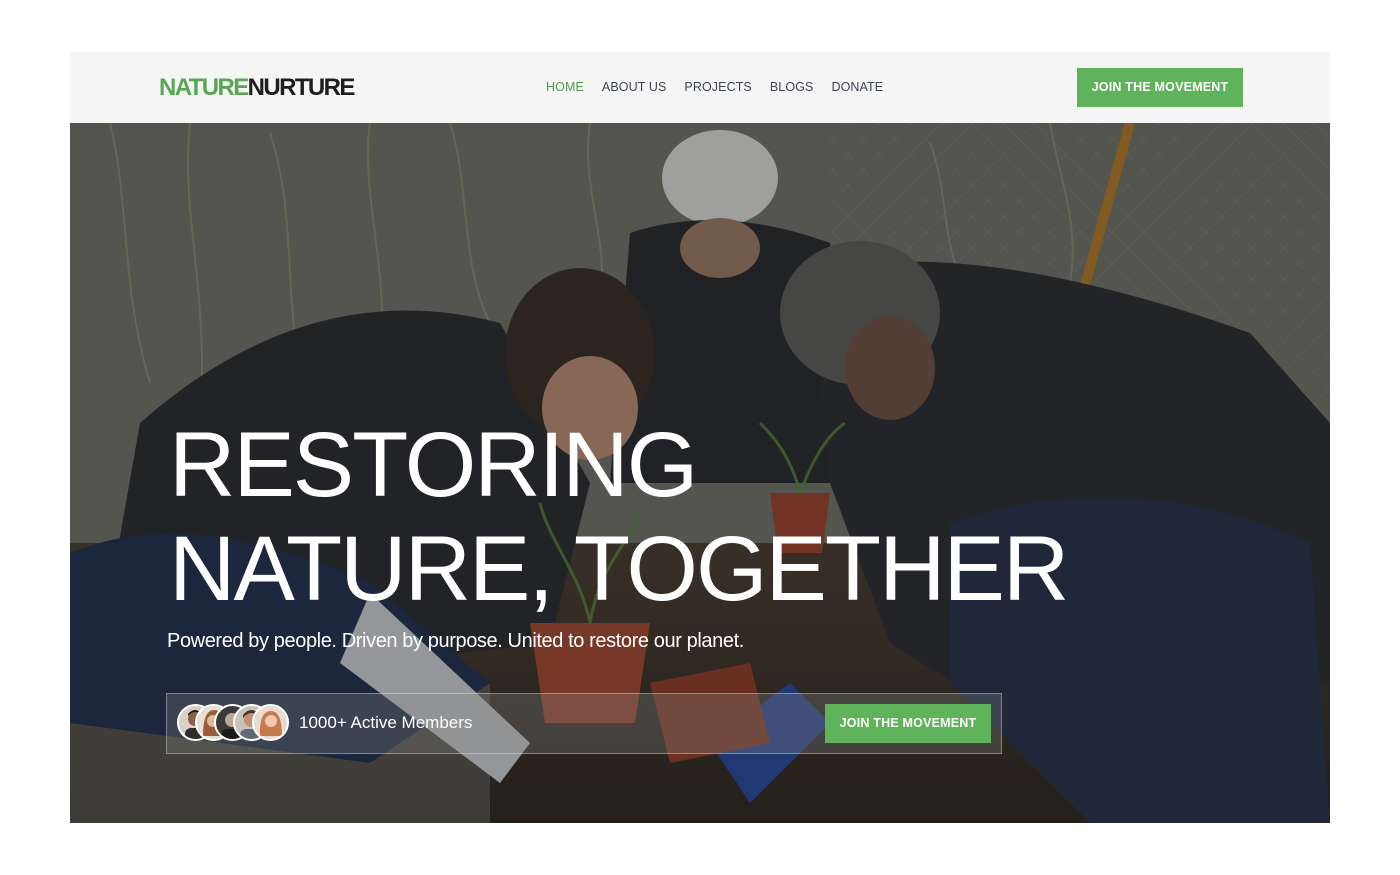 This screenshot has height=875, width=1400. I want to click on active-members-bar: 1000+ Active Members JOIN THE MOVEMENT, so click(584, 723).